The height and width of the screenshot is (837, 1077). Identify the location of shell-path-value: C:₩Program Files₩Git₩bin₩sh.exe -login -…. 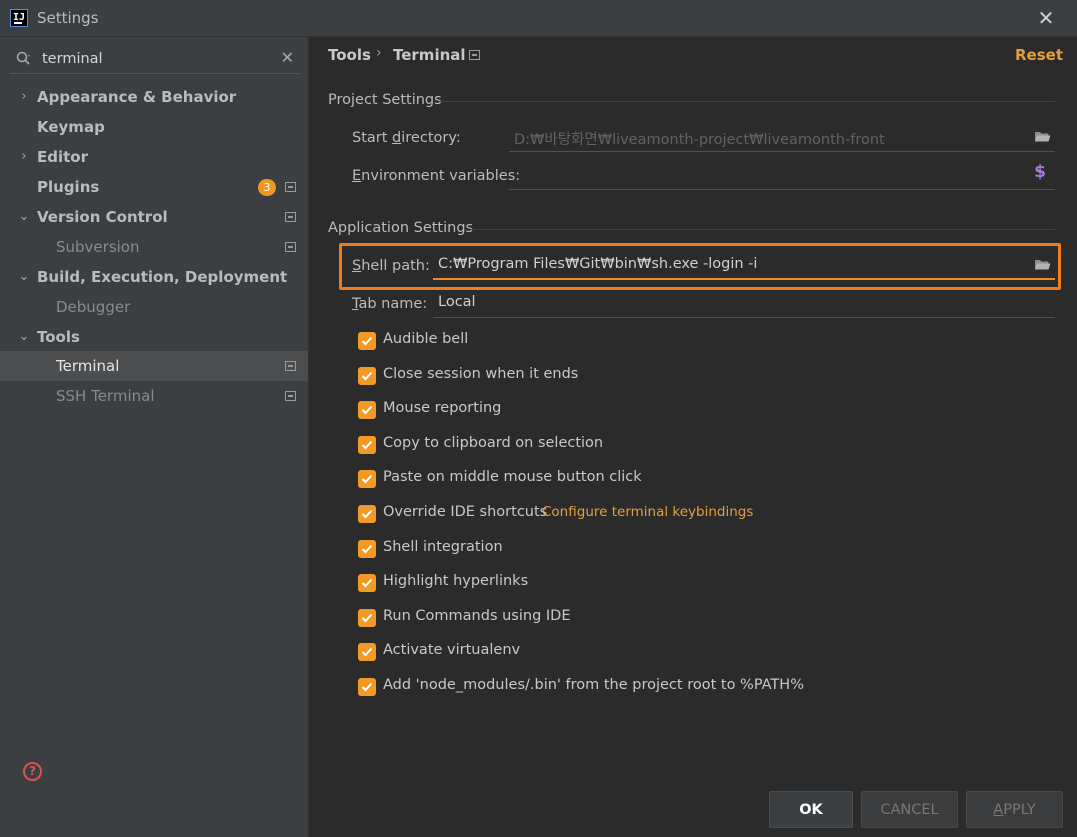
(598, 264).